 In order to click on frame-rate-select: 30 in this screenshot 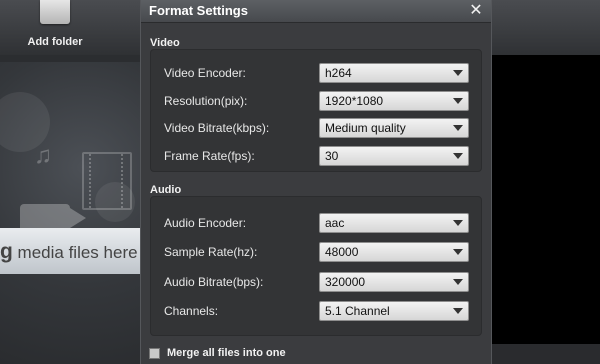, I will do `click(394, 156)`.